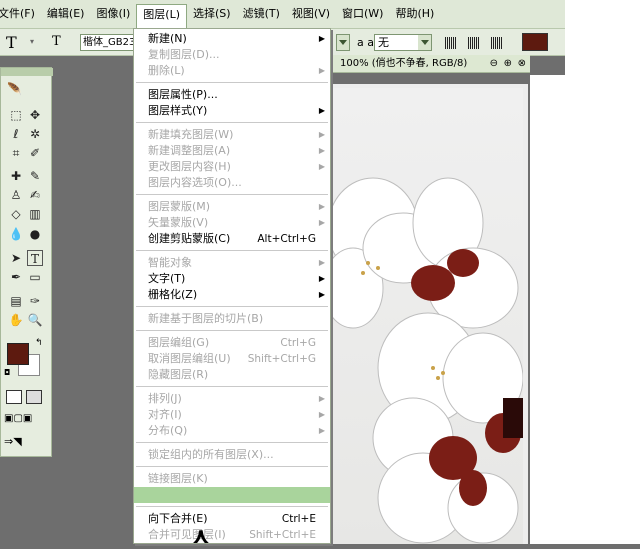 This screenshot has width=640, height=549. I want to click on layer-menu-item: 排列(J) ▶, so click(232, 399).